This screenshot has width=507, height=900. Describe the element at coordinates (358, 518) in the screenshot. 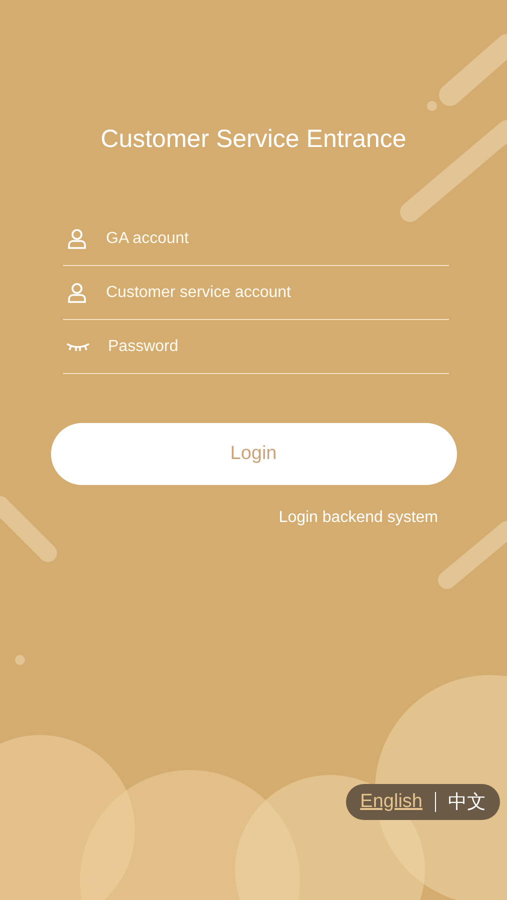

I see `backend-link: Login backend system` at that location.